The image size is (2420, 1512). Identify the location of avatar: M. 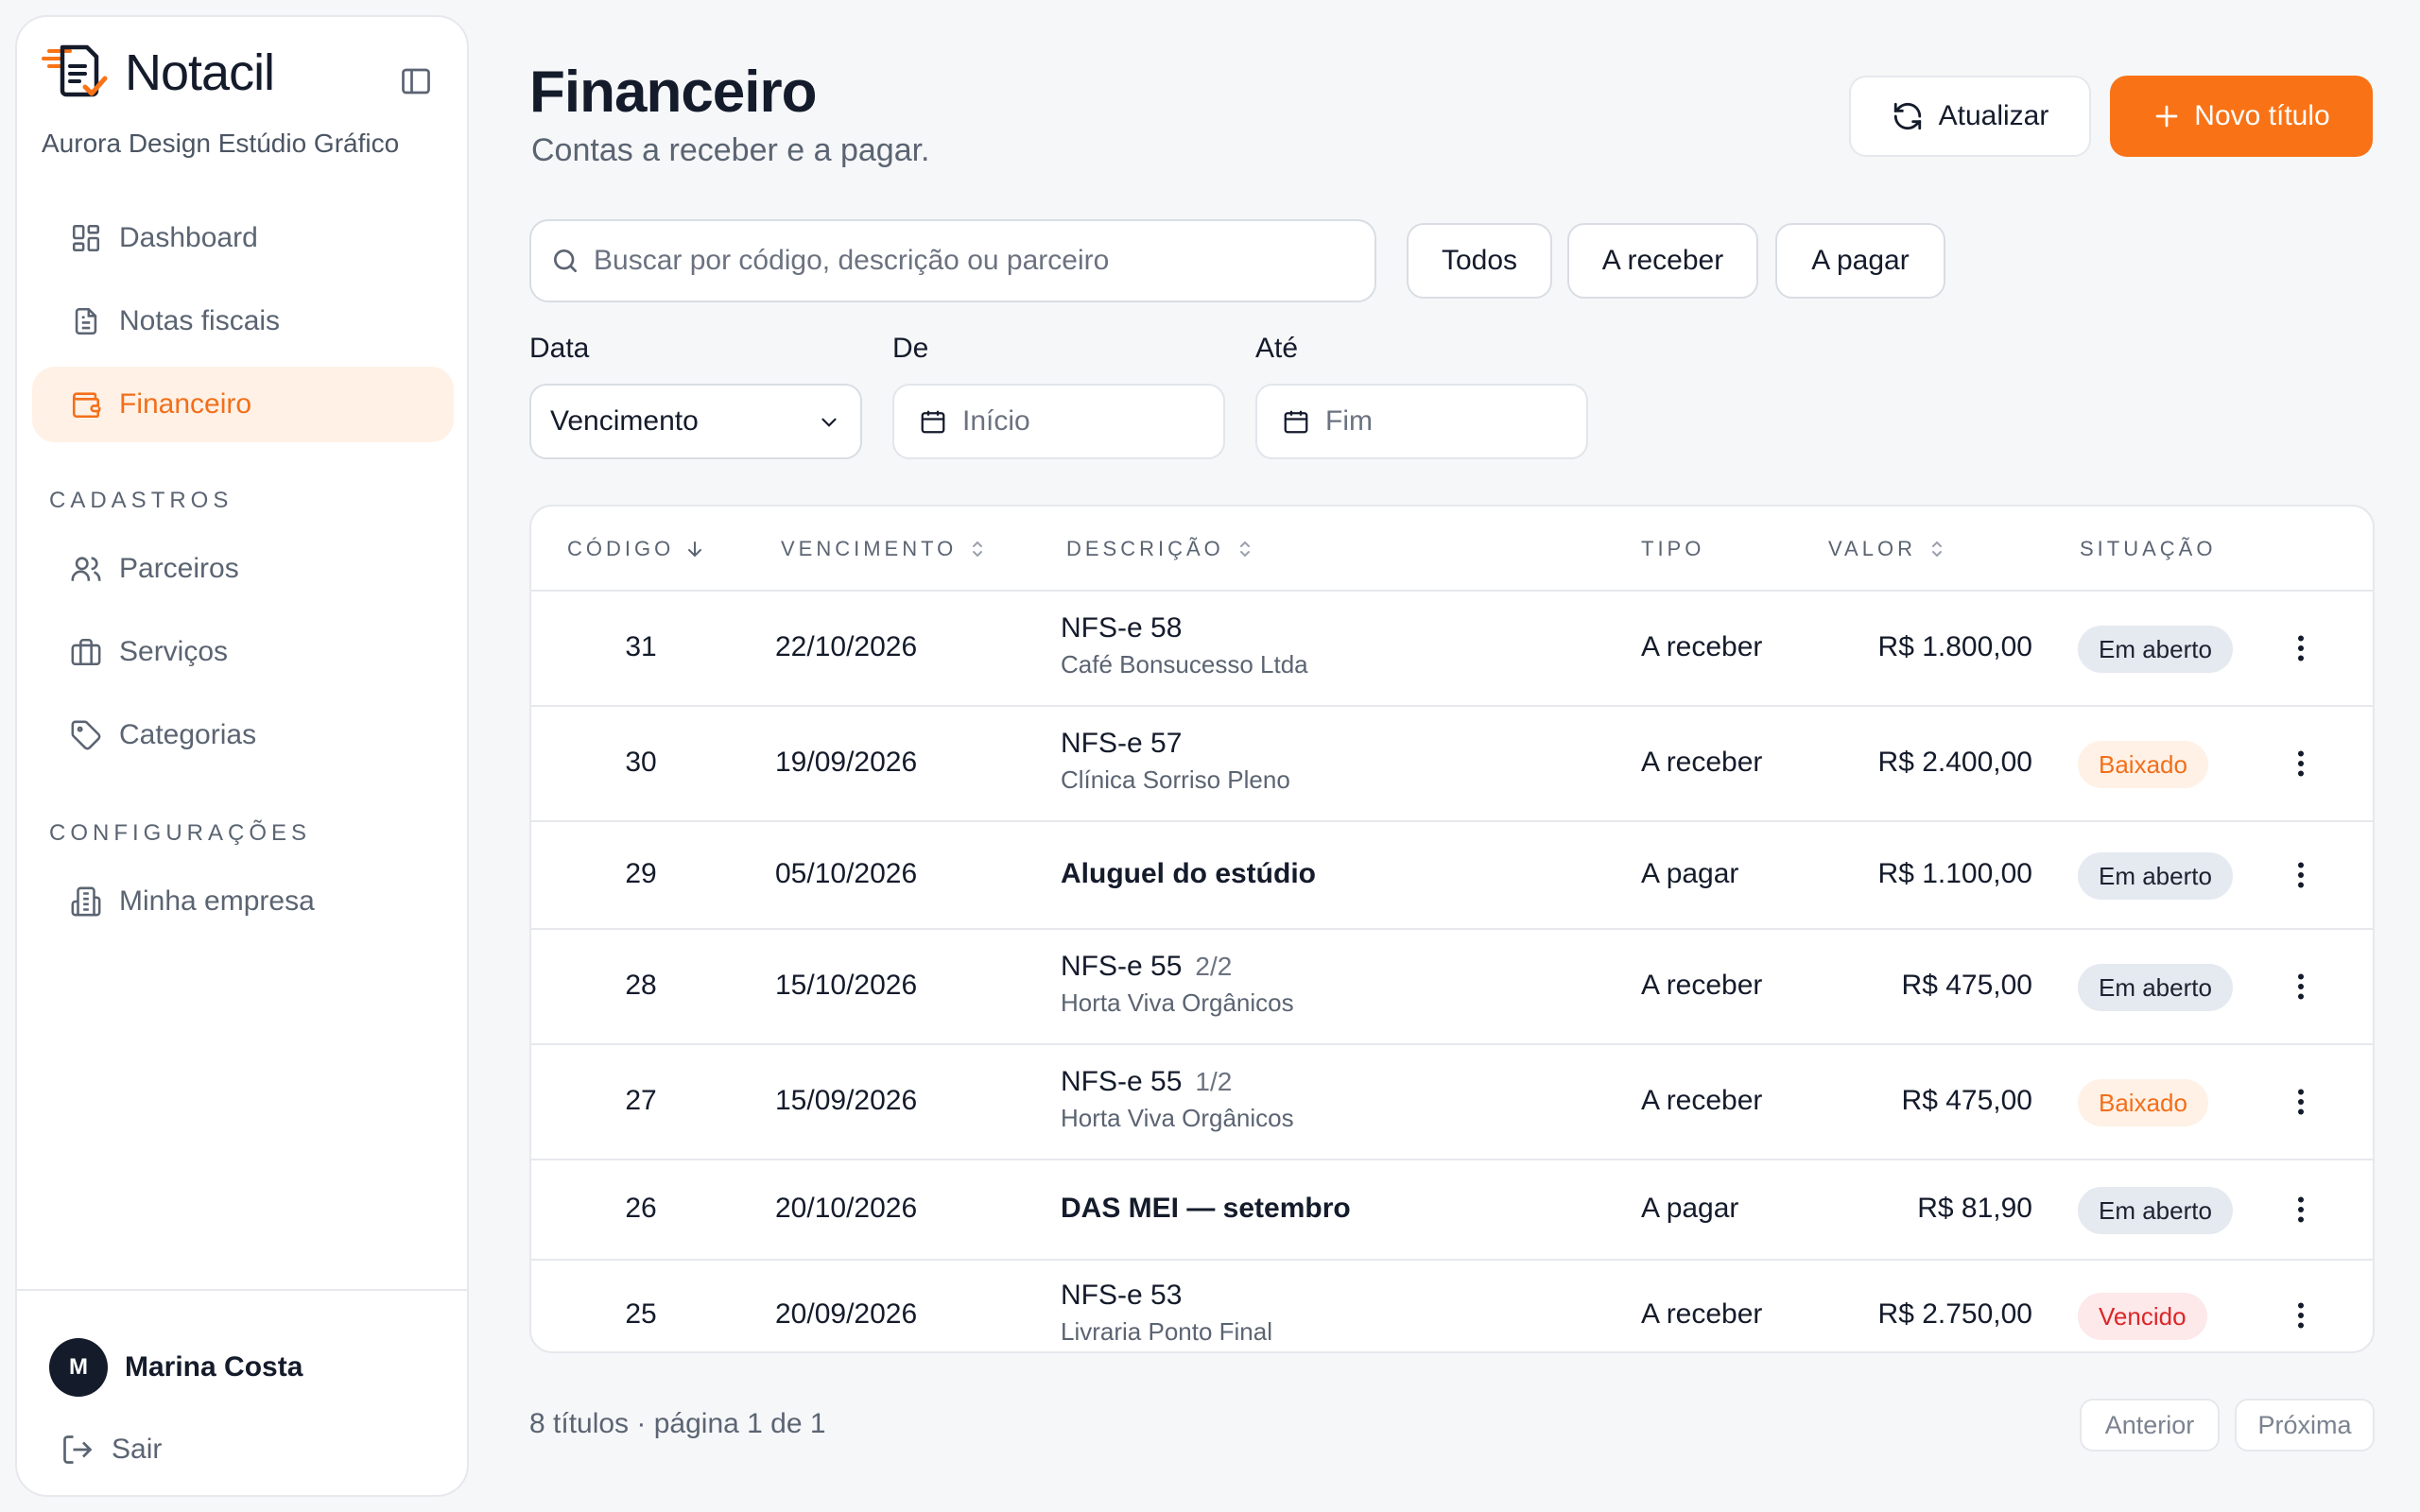
(79, 1367).